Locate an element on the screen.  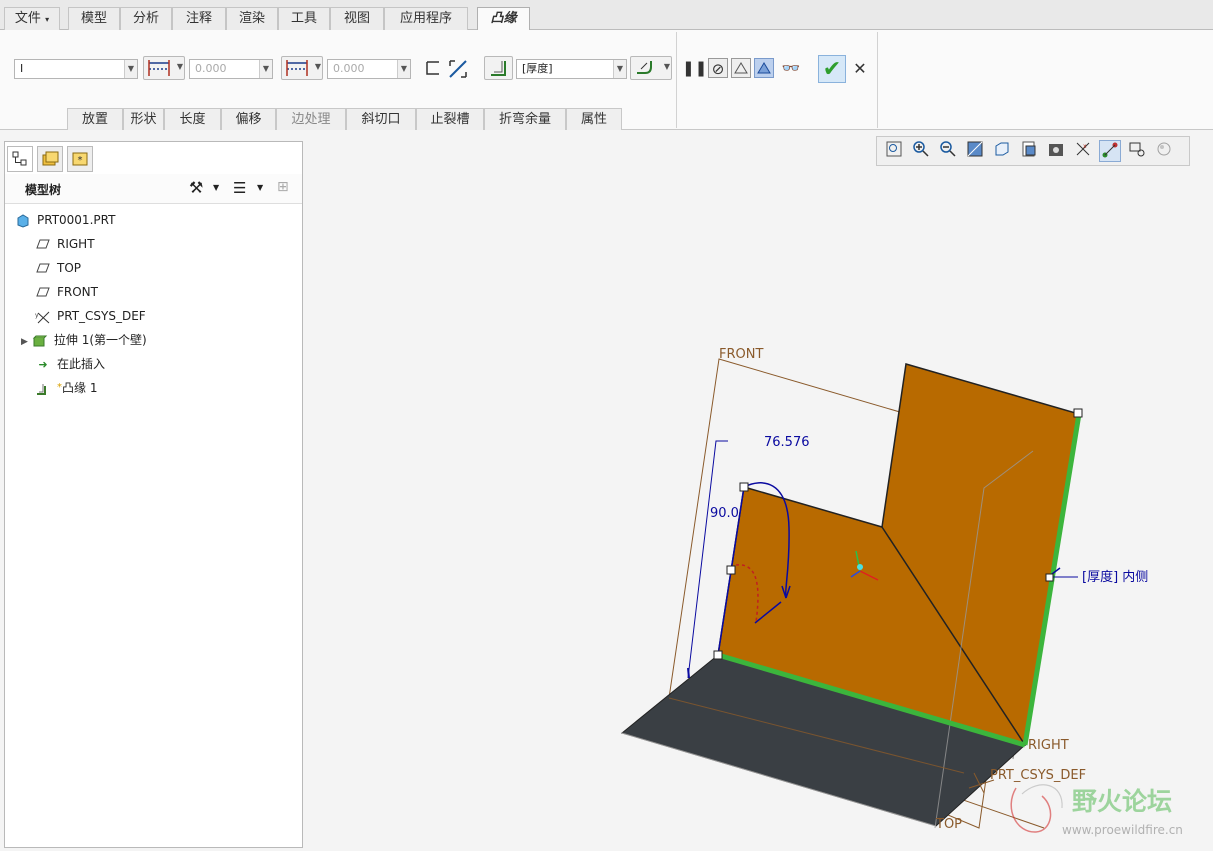
tree-item-insert-here: ➜ 在此插入 is located at coordinates (70, 364).